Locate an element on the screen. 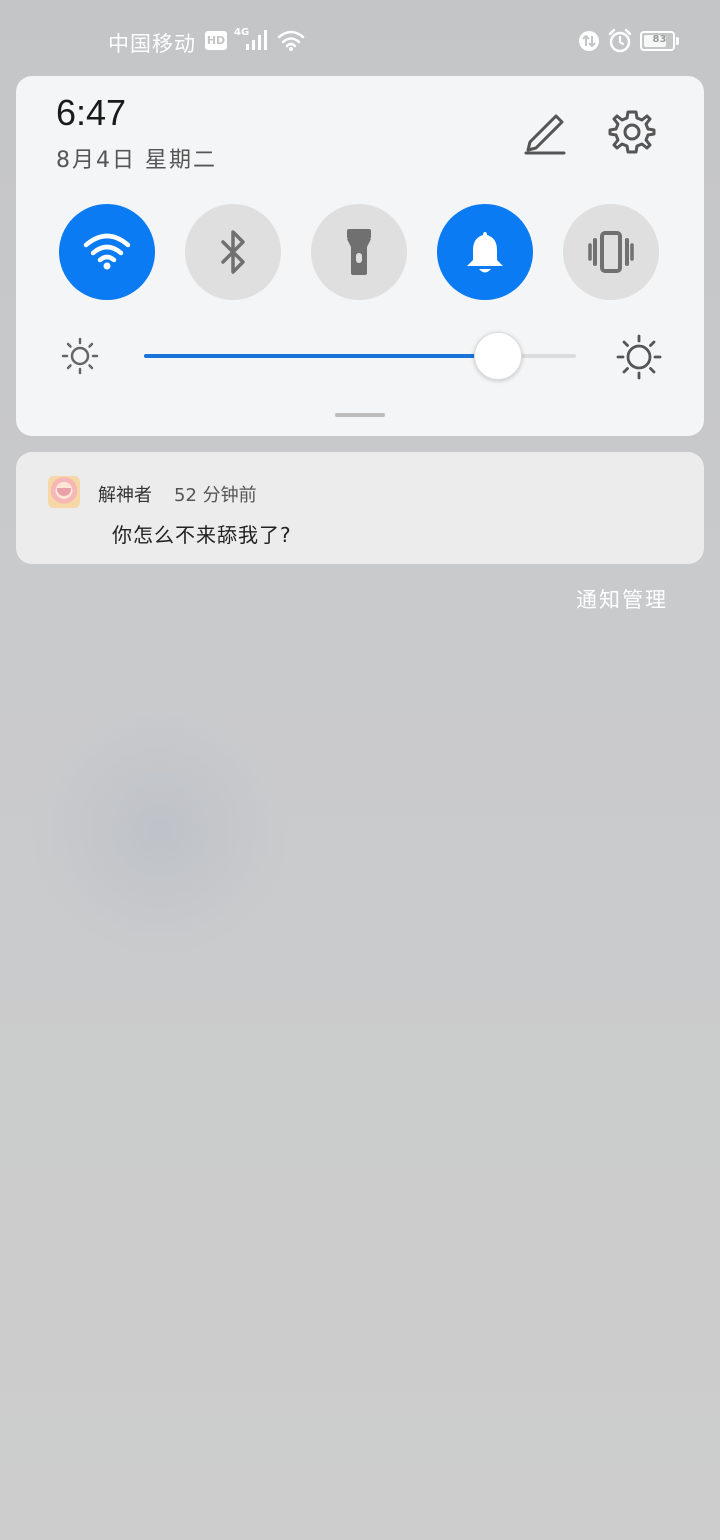 The image size is (720, 1540). bluetooth-icon is located at coordinates (233, 252).